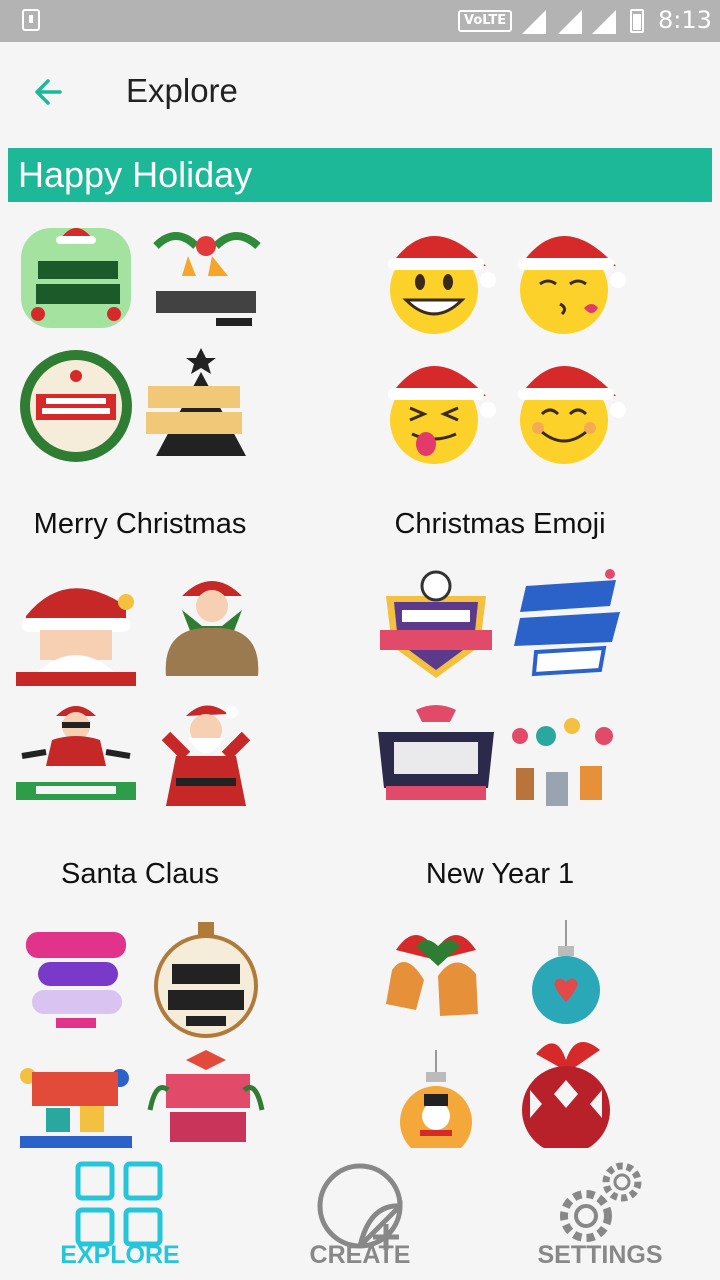 This screenshot has height=1280, width=720. I want to click on tongue-santa-emoji-sticker, so click(442, 415).